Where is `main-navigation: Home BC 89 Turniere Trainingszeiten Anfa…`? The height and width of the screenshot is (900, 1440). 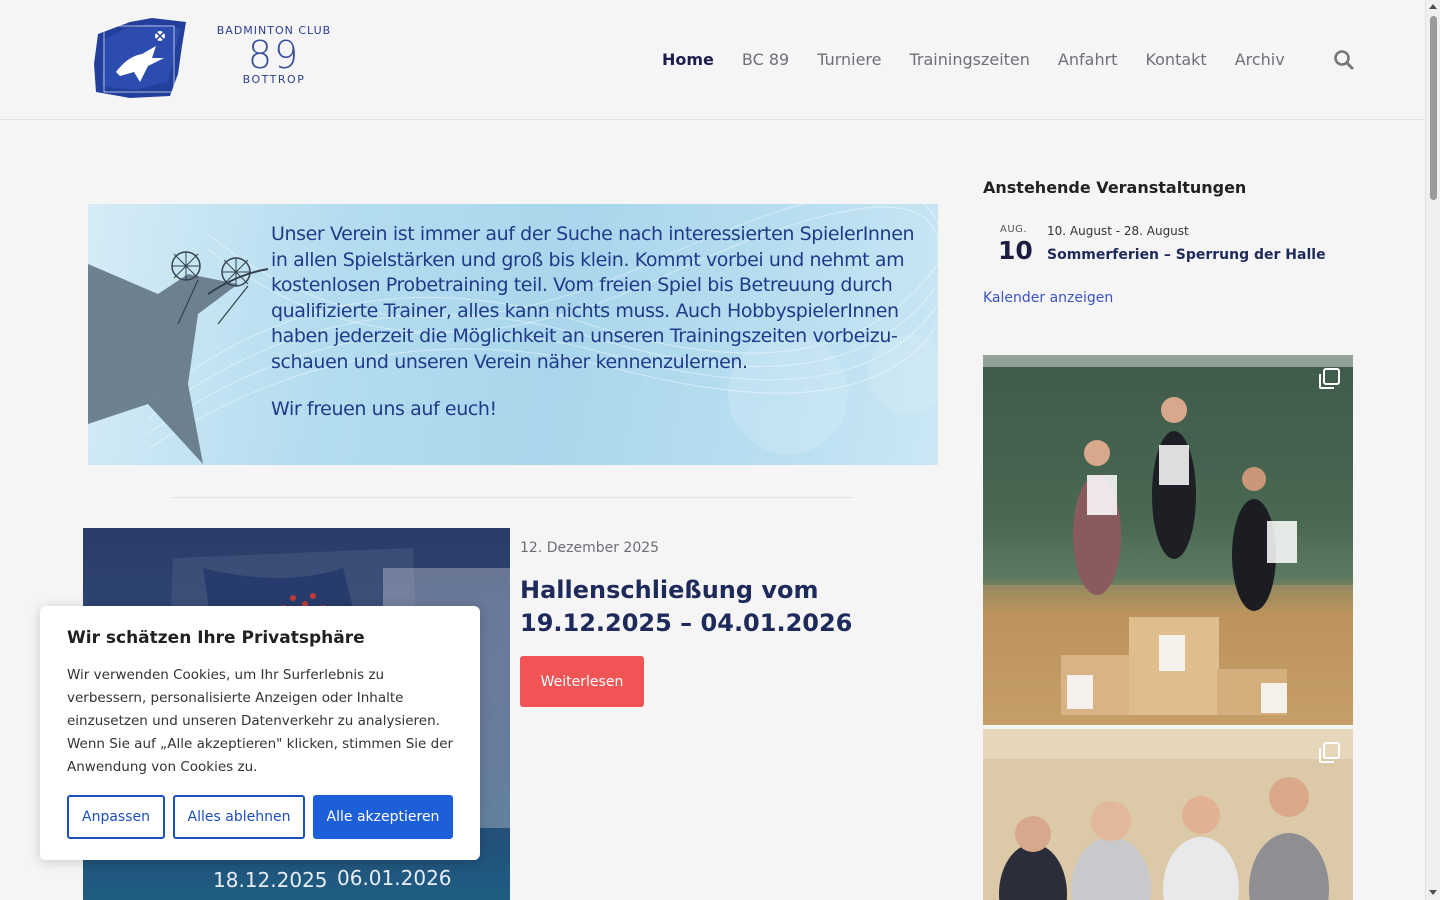 main-navigation: Home BC 89 Turniere Trainingszeiten Anfa… is located at coordinates (973, 60).